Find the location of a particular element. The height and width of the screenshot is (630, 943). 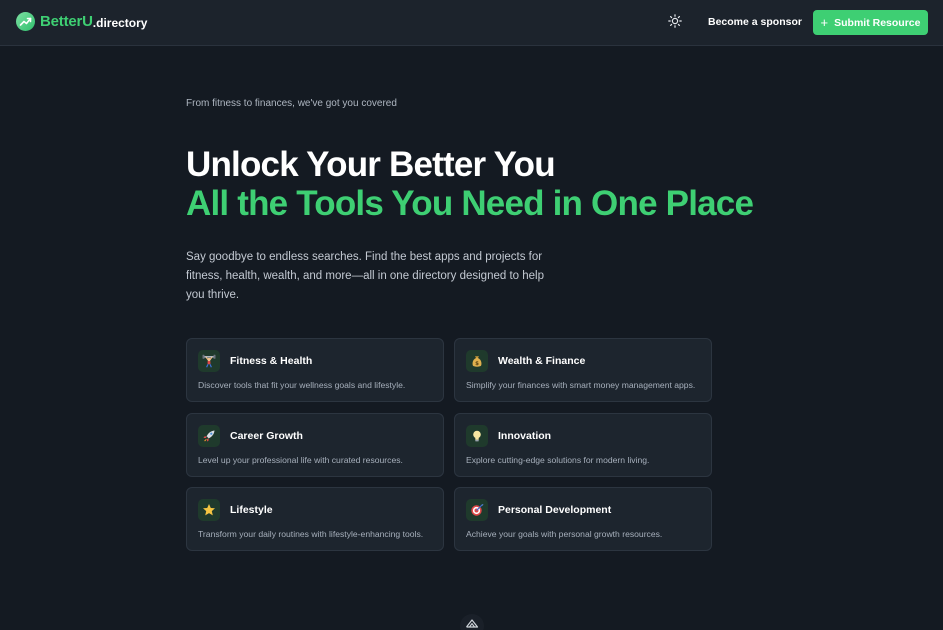

rocket-icon is located at coordinates (209, 436).